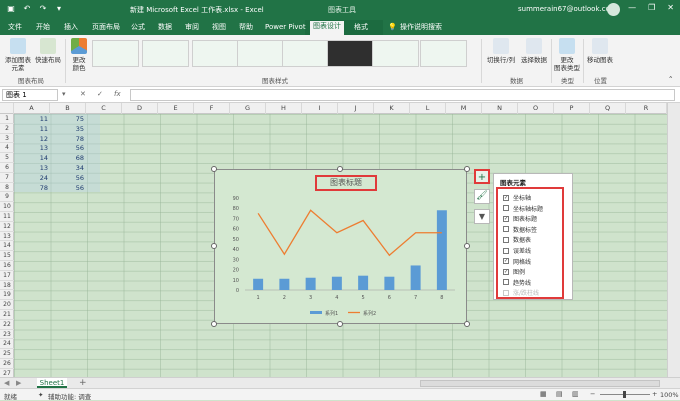  What do you see at coordinates (7, 335) in the screenshot?
I see `row-header: 23` at bounding box center [7, 335].